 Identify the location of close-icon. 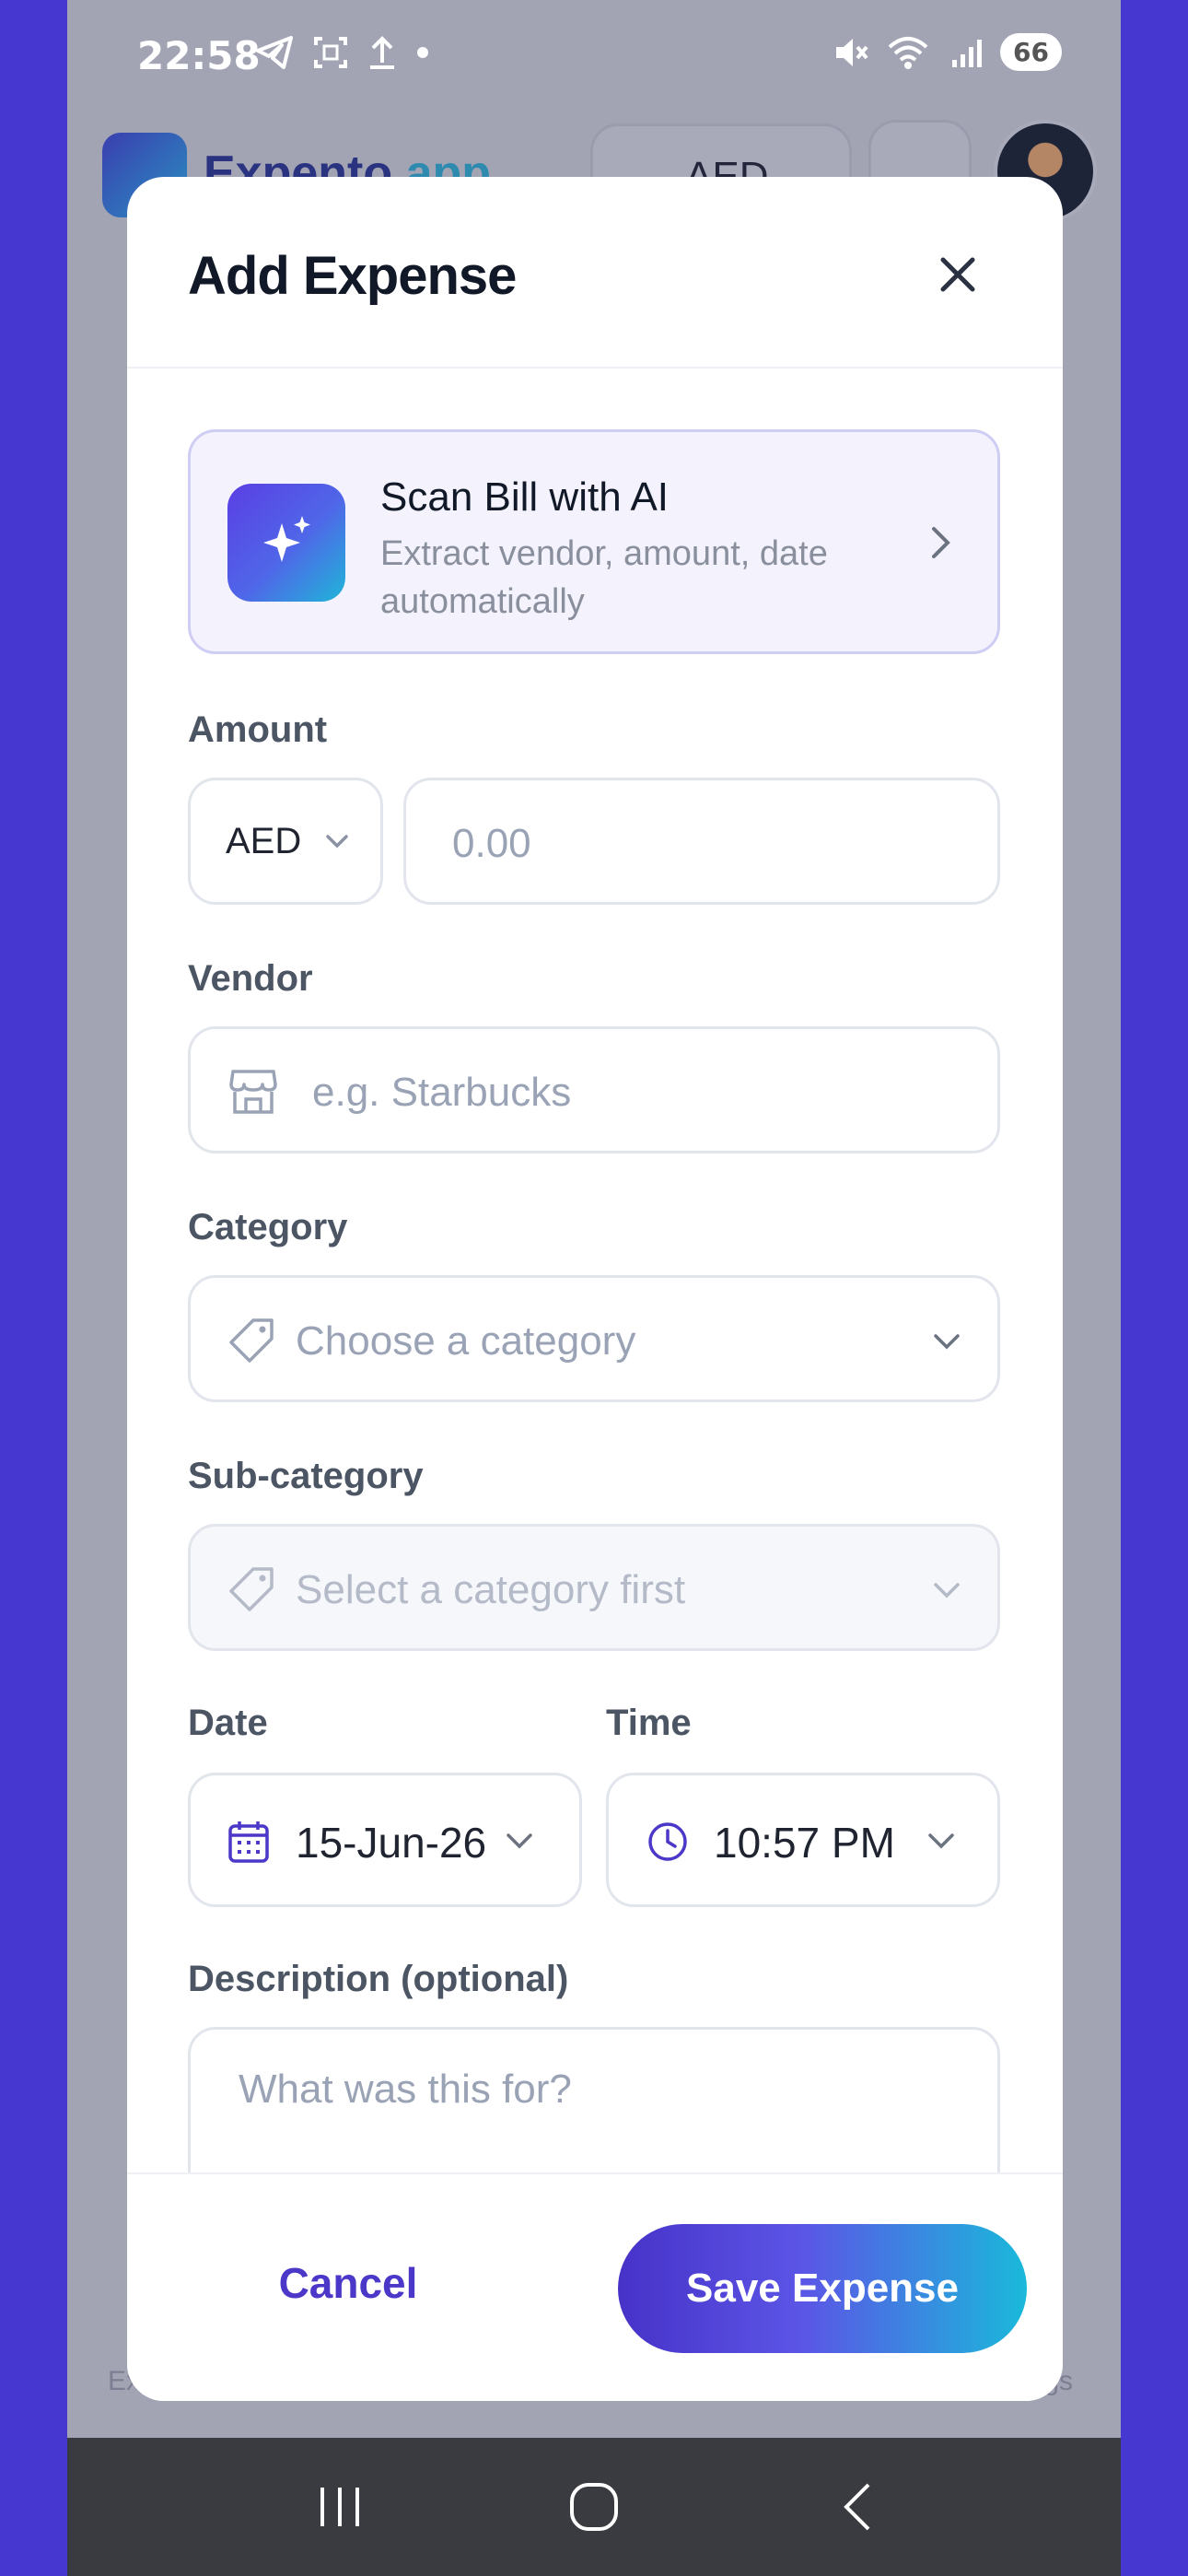
(957, 274).